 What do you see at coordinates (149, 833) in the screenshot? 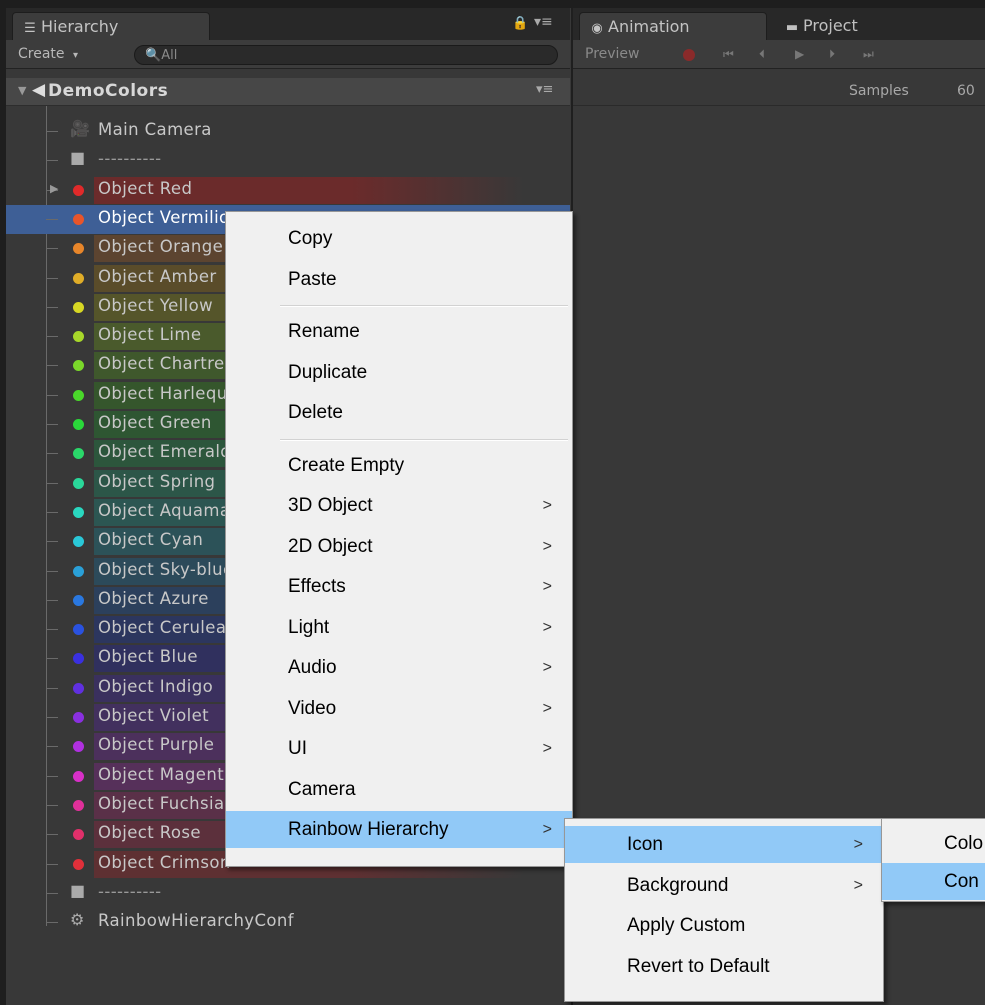
I see `row-label: Object Rose` at bounding box center [149, 833].